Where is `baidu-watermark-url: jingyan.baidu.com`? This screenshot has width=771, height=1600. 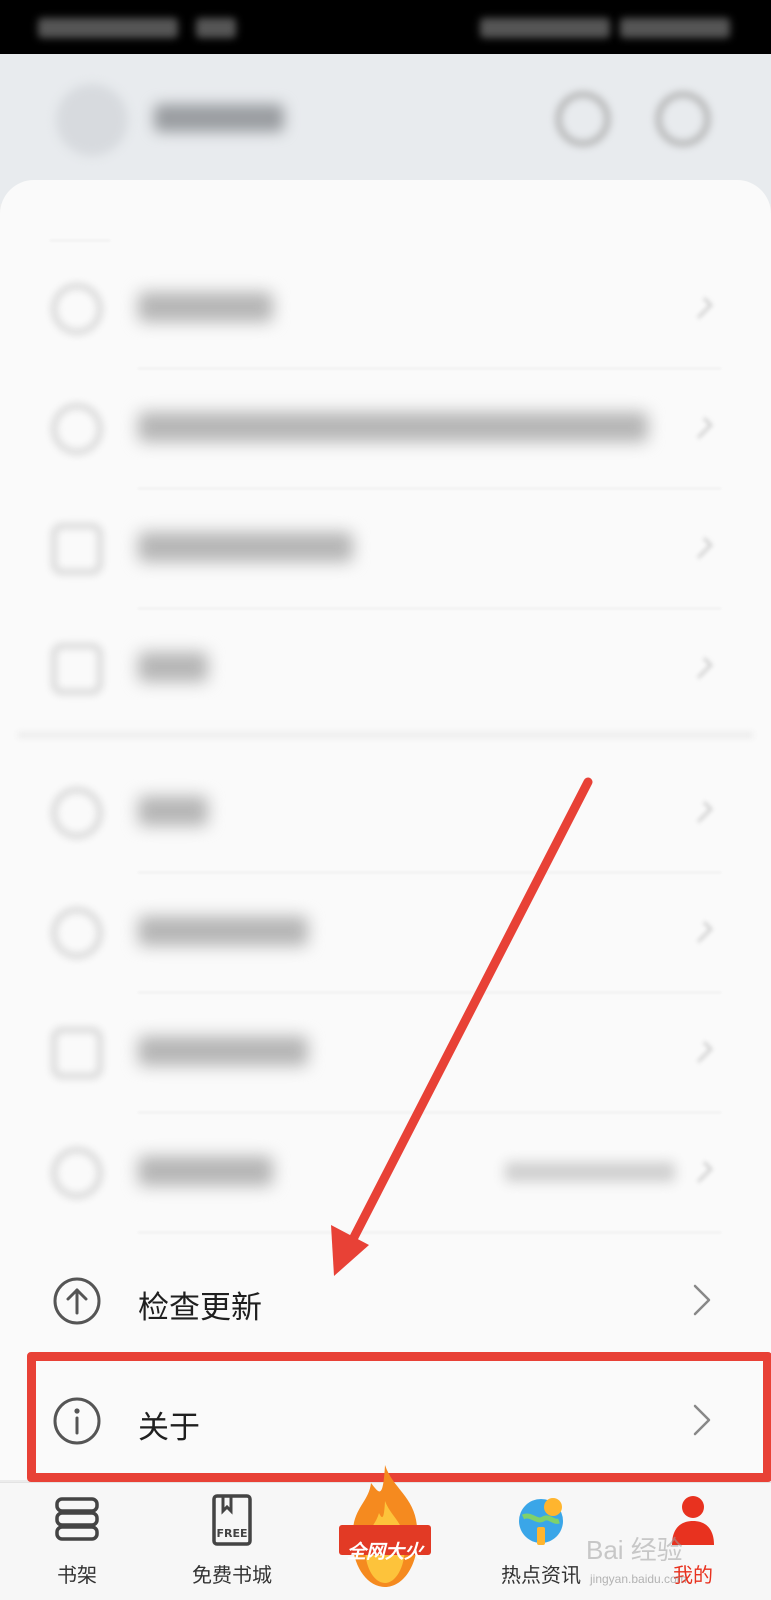 baidu-watermark-url: jingyan.baidu.com is located at coordinates (638, 1579).